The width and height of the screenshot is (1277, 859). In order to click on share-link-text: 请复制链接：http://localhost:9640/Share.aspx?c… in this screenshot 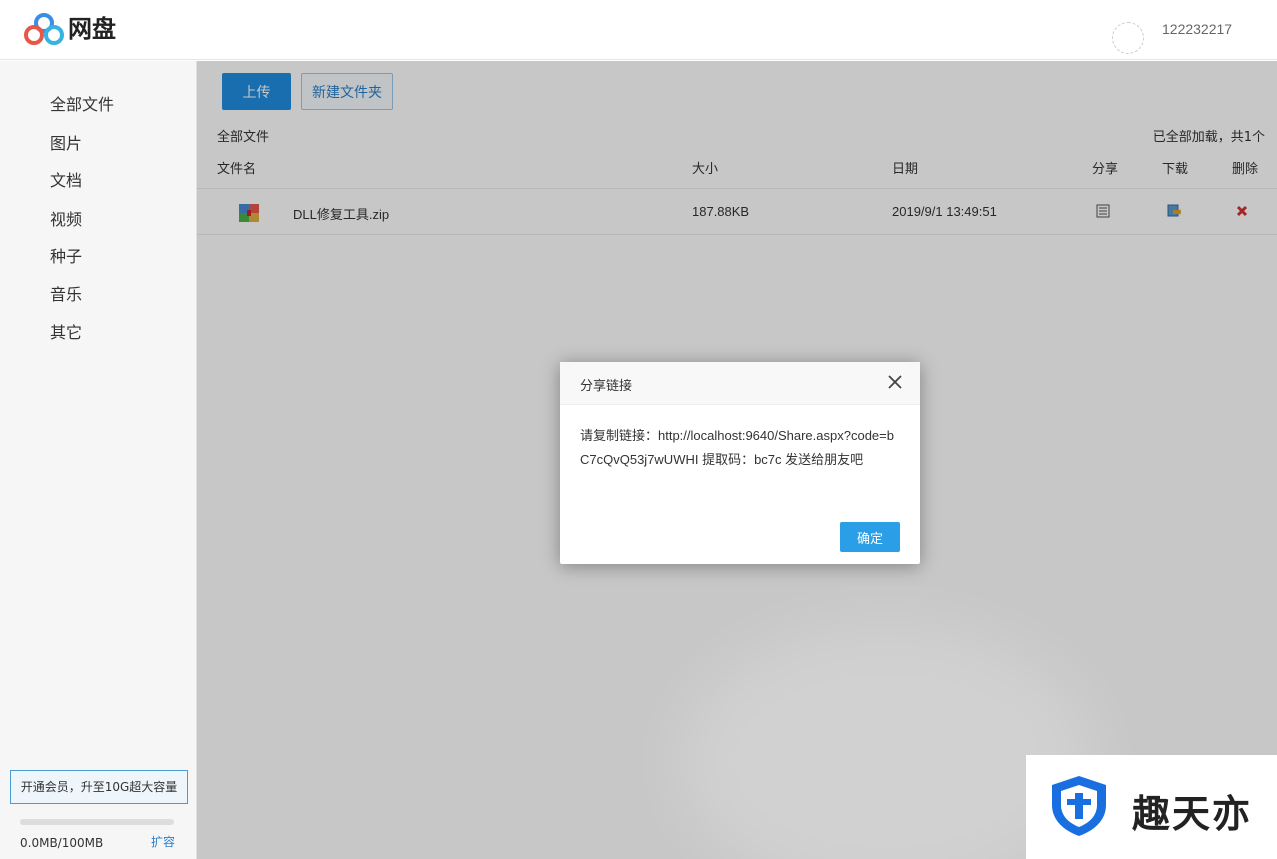, I will do `click(741, 448)`.